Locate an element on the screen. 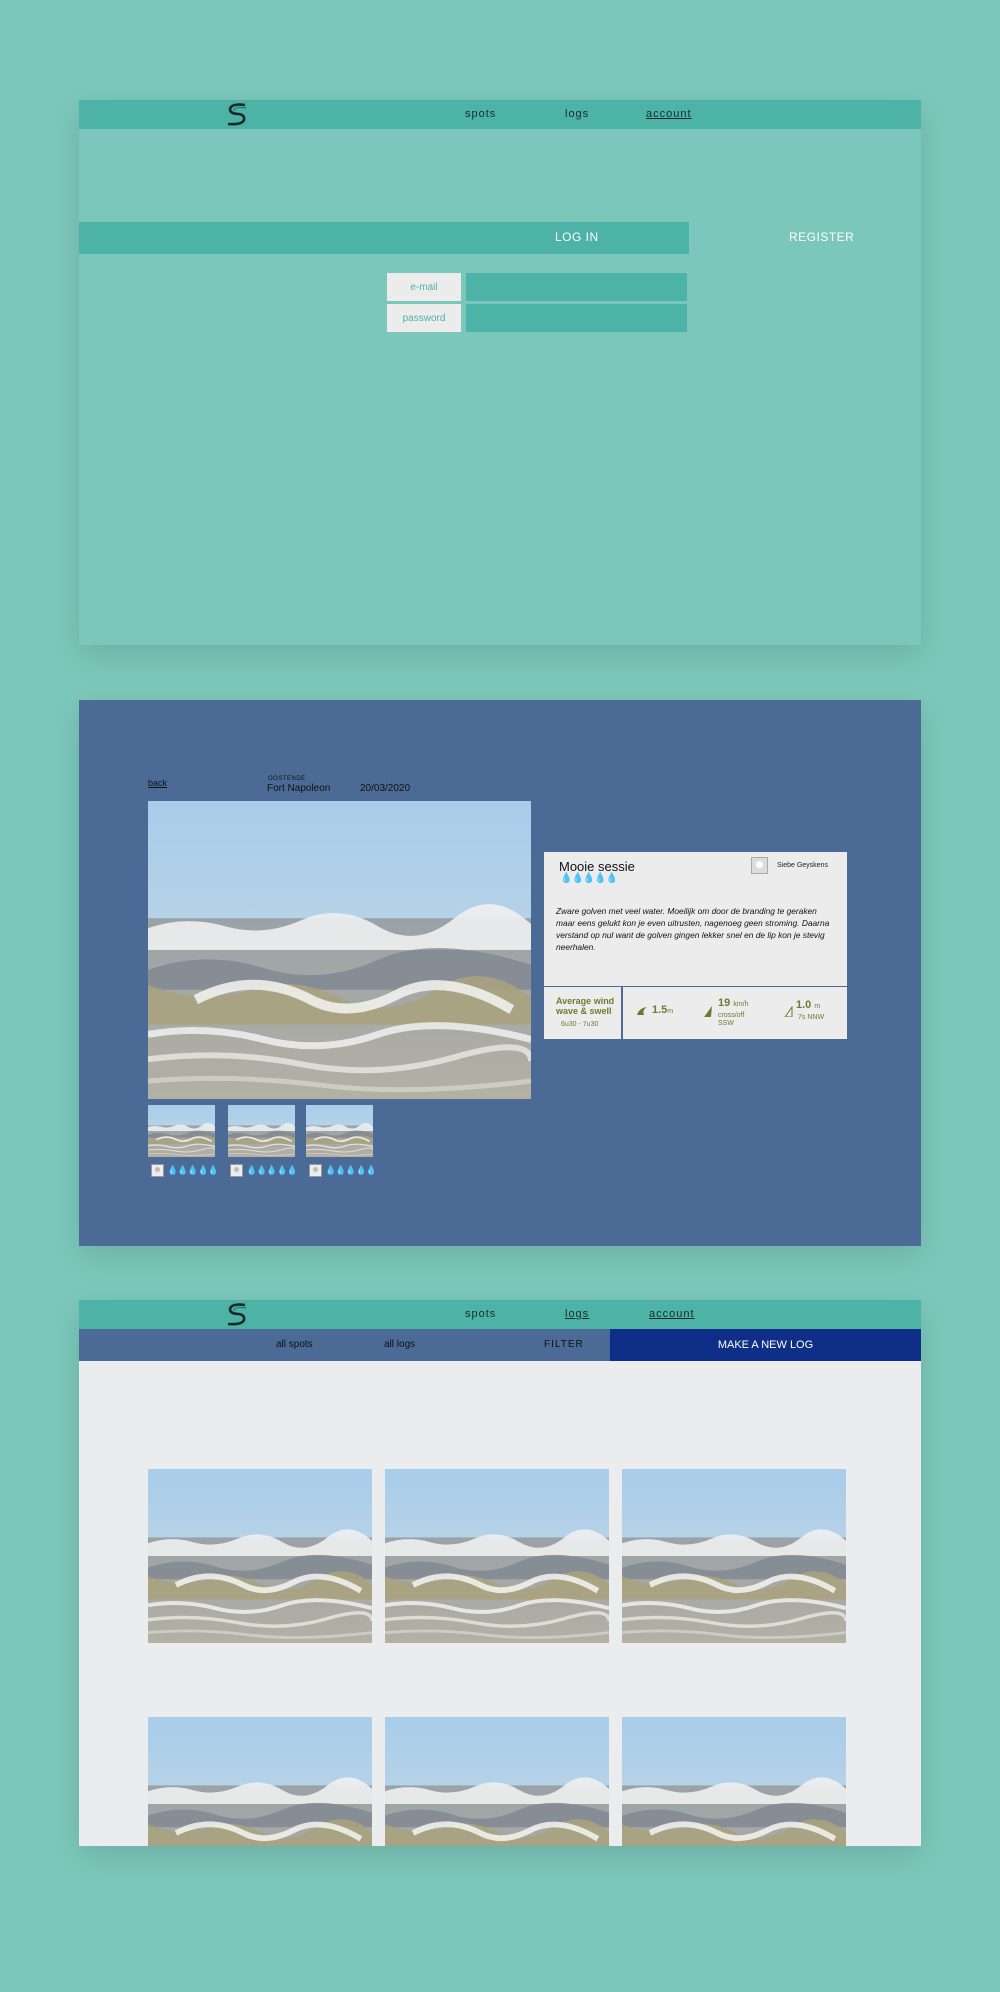  spot-name: Fort Napoleon is located at coordinates (299, 788).